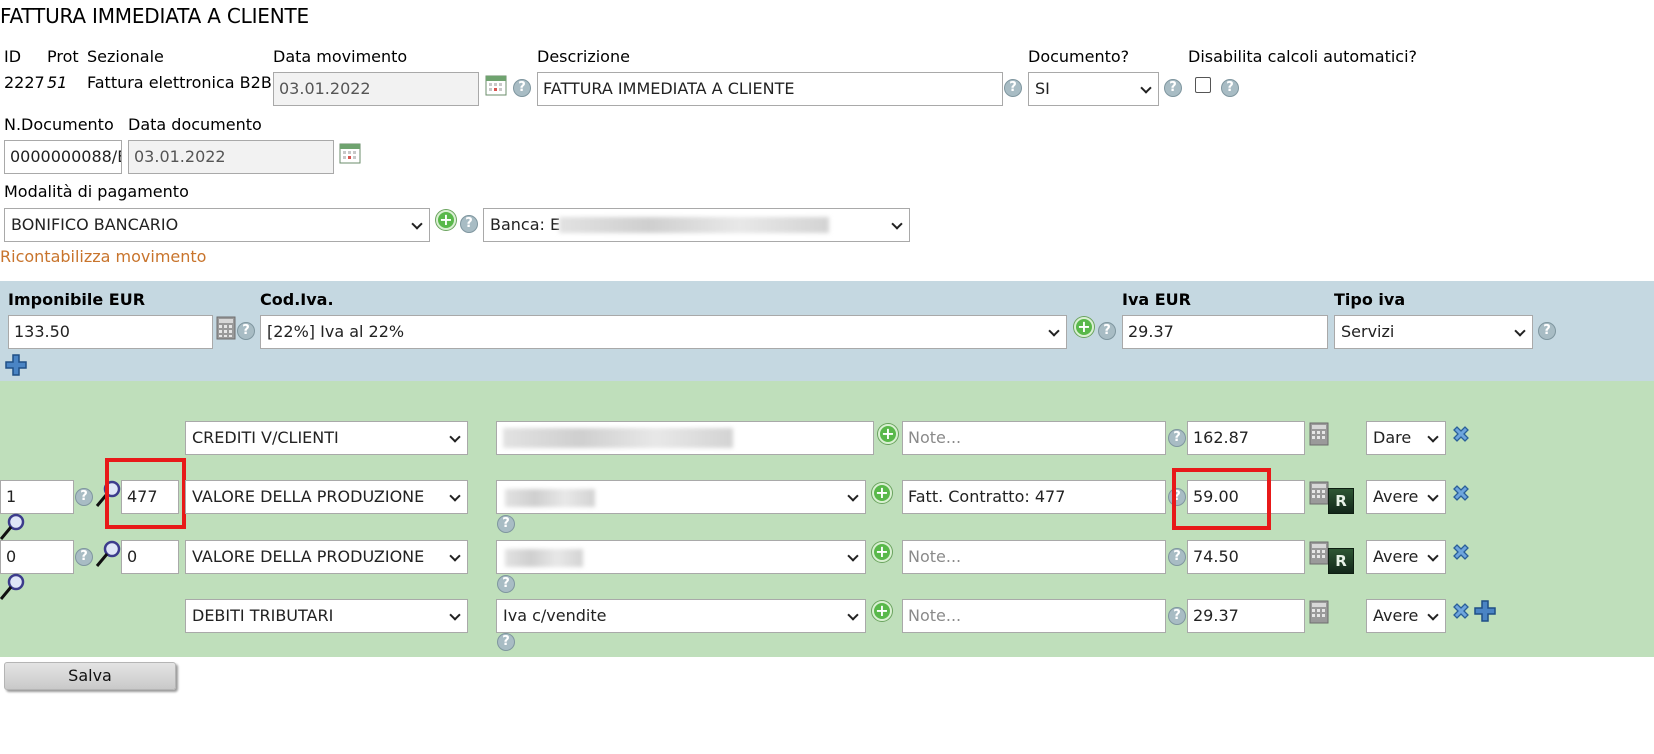 The height and width of the screenshot is (754, 1654). What do you see at coordinates (37, 497) in the screenshot?
I see `quantity-input: 1` at bounding box center [37, 497].